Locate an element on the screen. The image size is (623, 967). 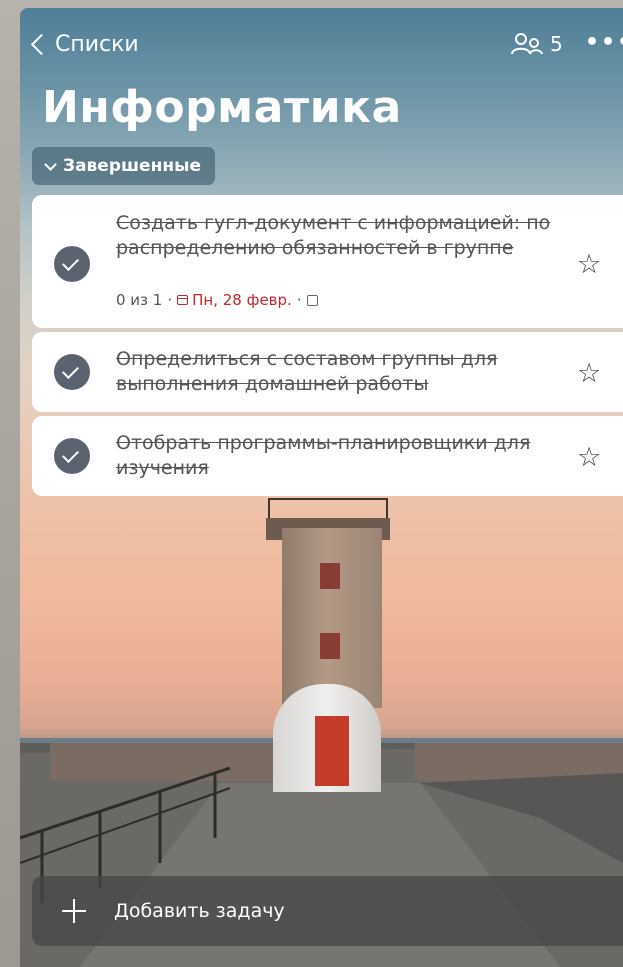
add-task-label: Добавить задачу is located at coordinates (199, 911).